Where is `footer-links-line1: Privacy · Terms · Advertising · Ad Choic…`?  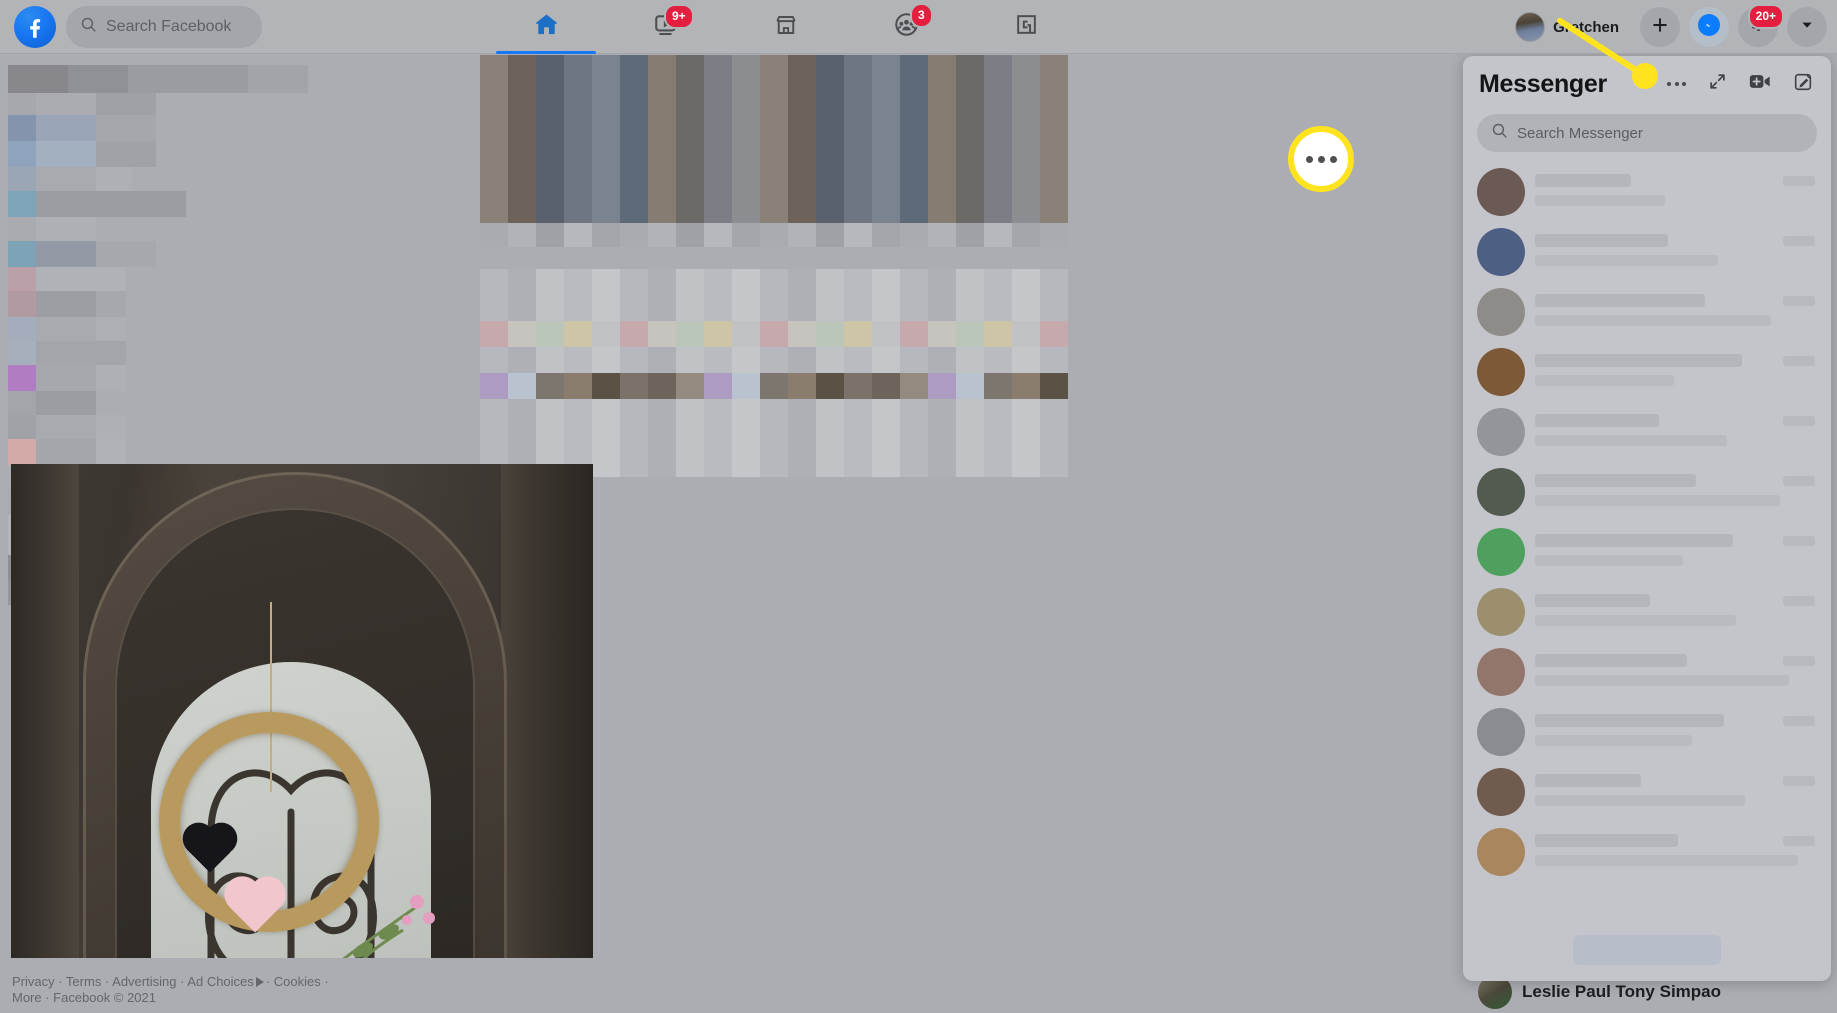 footer-links-line1: Privacy · Terms · Advertising · Ad Choic… is located at coordinates (133, 981).